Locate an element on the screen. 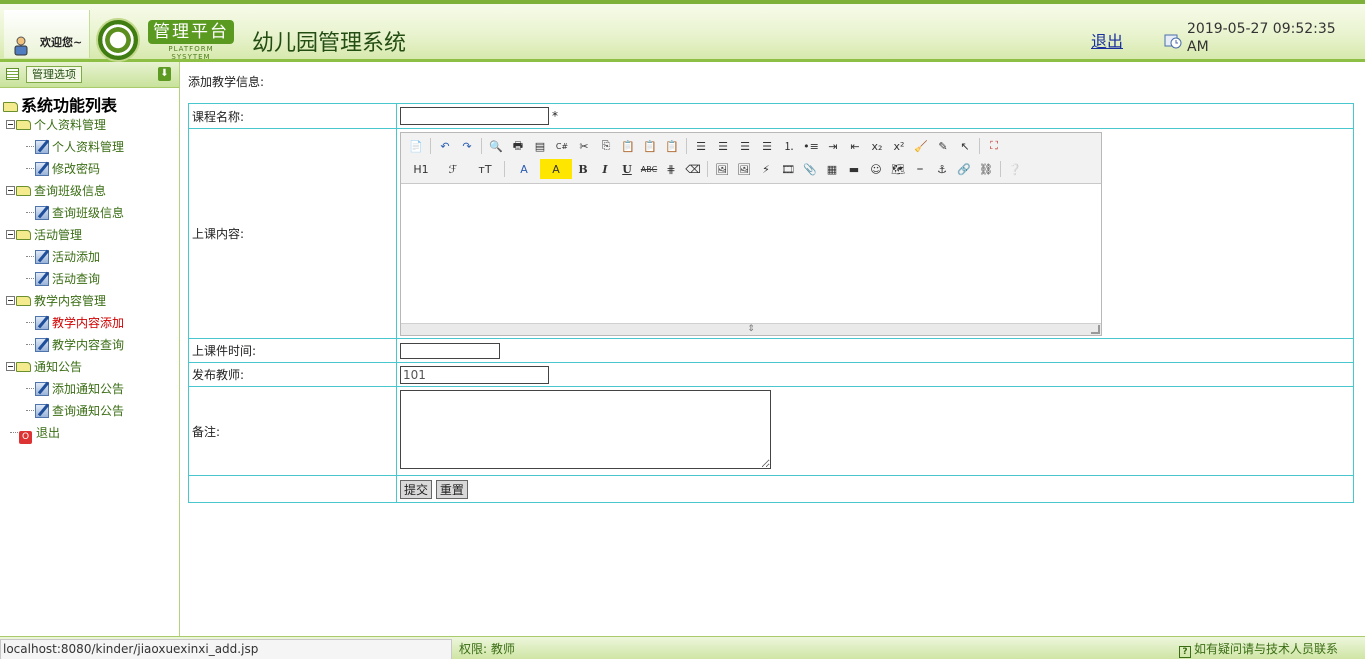 Image resolution: width=1365 pixels, height=659 pixels. strikethrough-button: ABC is located at coordinates (649, 169).